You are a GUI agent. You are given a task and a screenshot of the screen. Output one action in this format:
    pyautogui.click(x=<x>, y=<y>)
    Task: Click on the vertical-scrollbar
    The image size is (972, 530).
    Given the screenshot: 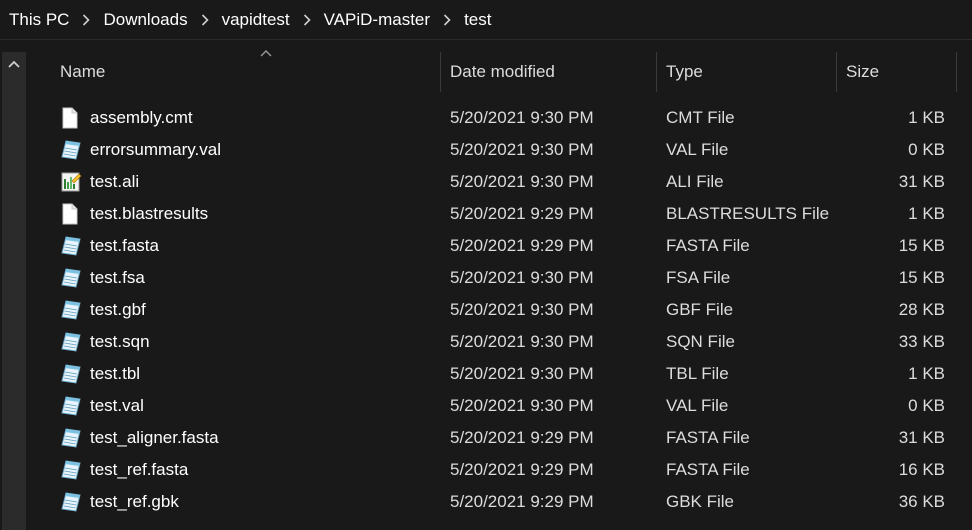 What is the action you would take?
    pyautogui.click(x=14, y=291)
    